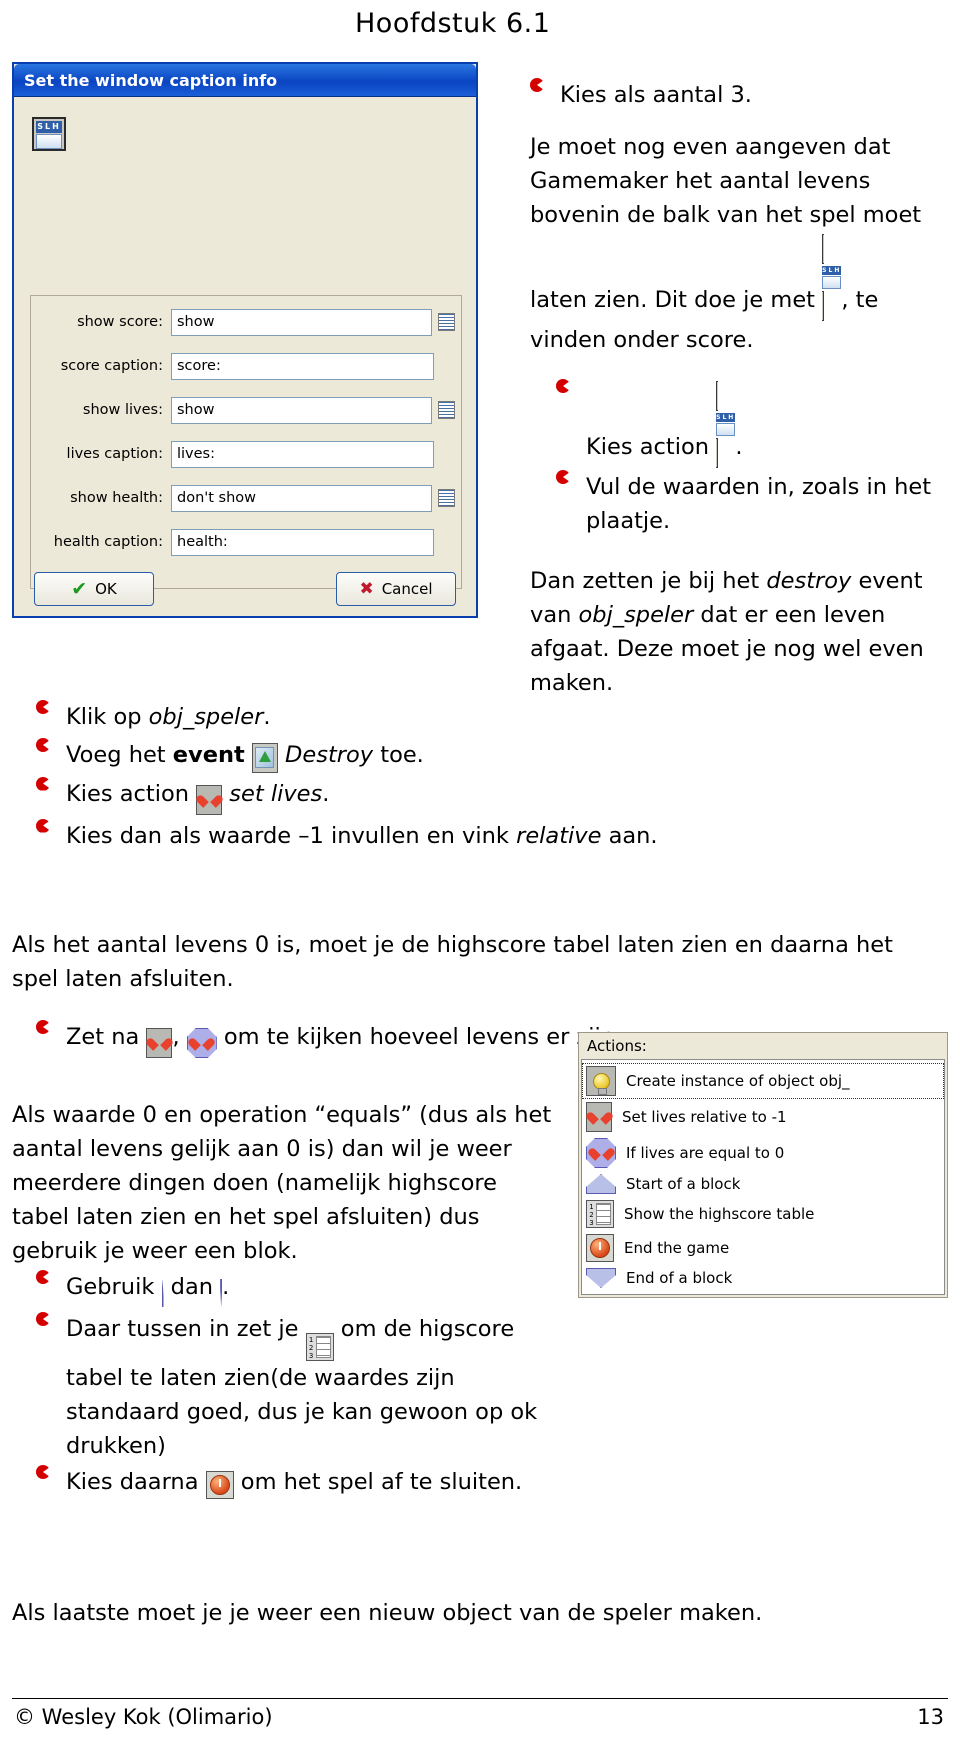  What do you see at coordinates (94, 589) in the screenshot?
I see `ok-button: ✔ OK` at bounding box center [94, 589].